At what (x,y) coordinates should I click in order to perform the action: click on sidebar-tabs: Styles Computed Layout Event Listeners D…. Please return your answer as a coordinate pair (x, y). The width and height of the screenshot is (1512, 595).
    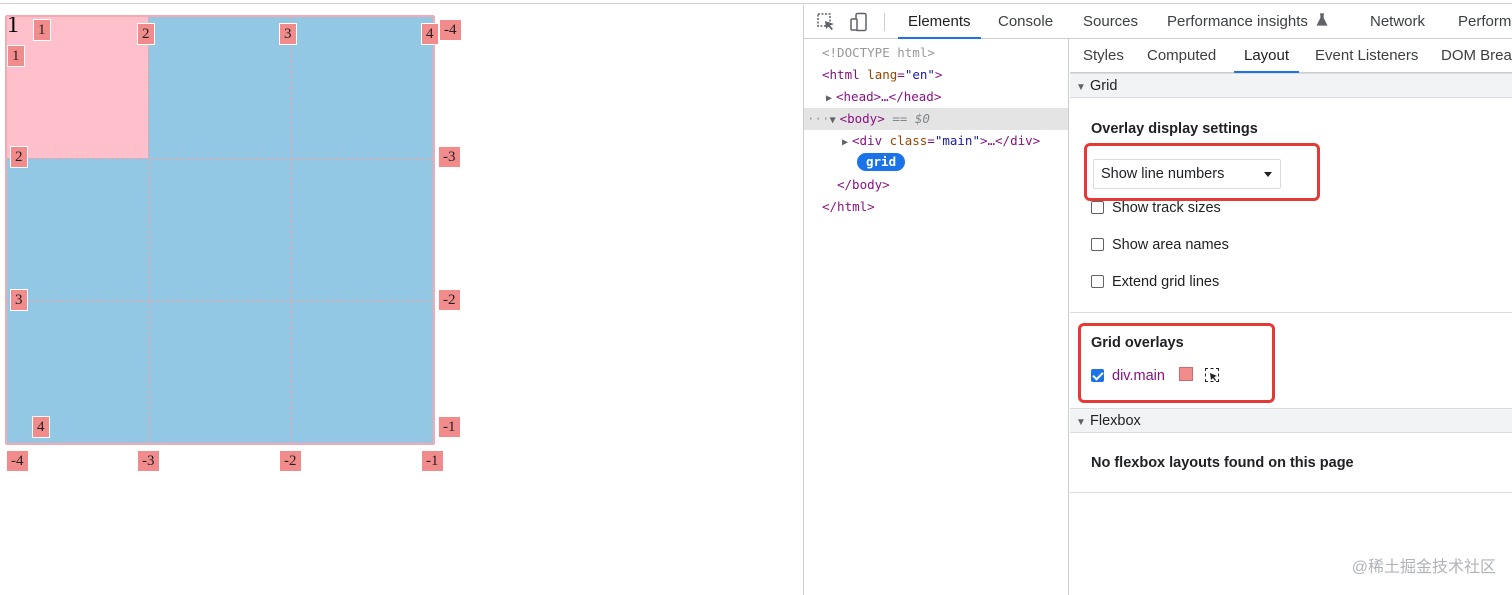
    Looking at the image, I should click on (1291, 56).